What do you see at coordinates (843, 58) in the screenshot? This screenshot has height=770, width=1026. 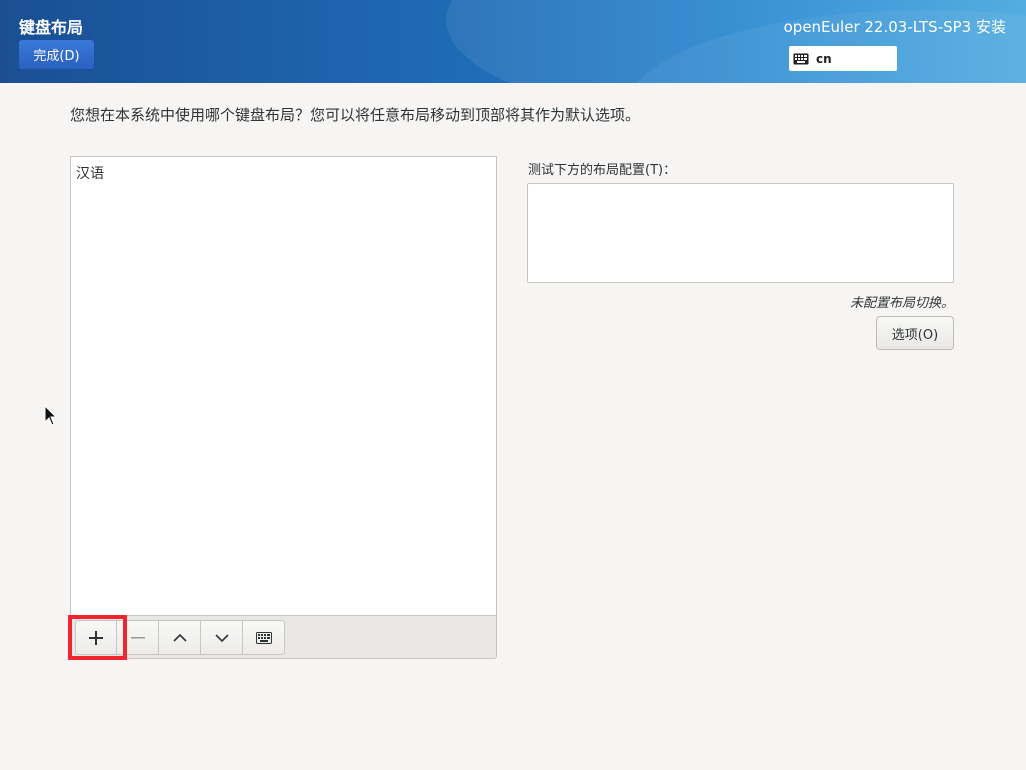 I see `keyboard-layout-indicator: cn` at bounding box center [843, 58].